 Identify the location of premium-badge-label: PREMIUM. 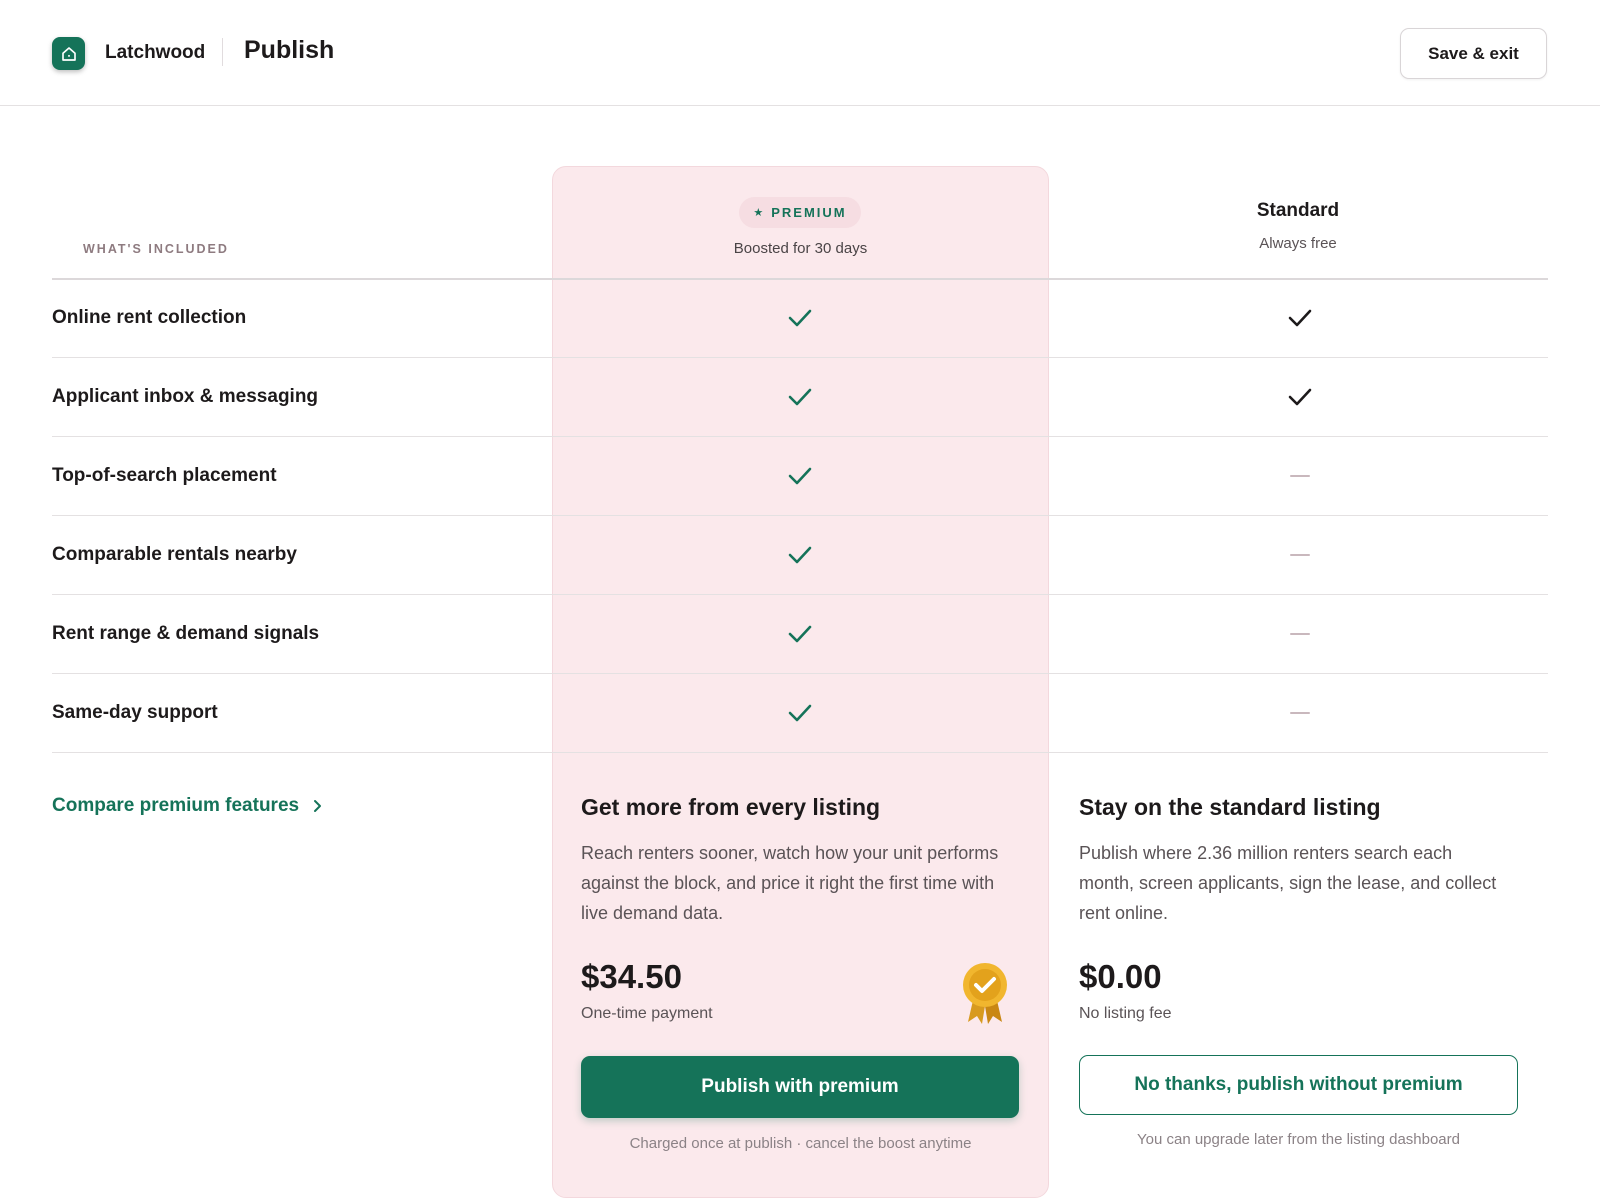
(809, 212).